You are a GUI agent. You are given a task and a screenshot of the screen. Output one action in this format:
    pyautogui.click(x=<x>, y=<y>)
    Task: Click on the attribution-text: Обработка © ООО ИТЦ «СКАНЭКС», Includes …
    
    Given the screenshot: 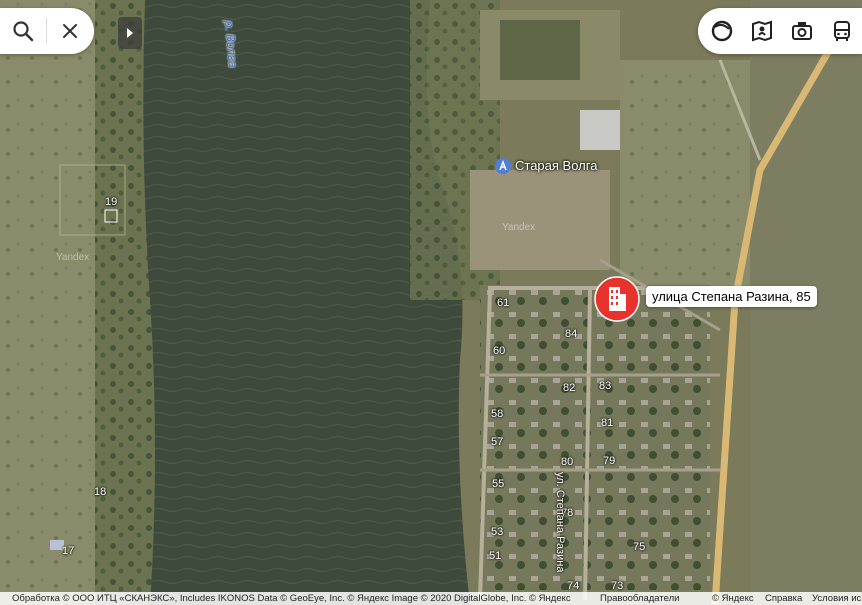 What is the action you would take?
    pyautogui.click(x=291, y=598)
    